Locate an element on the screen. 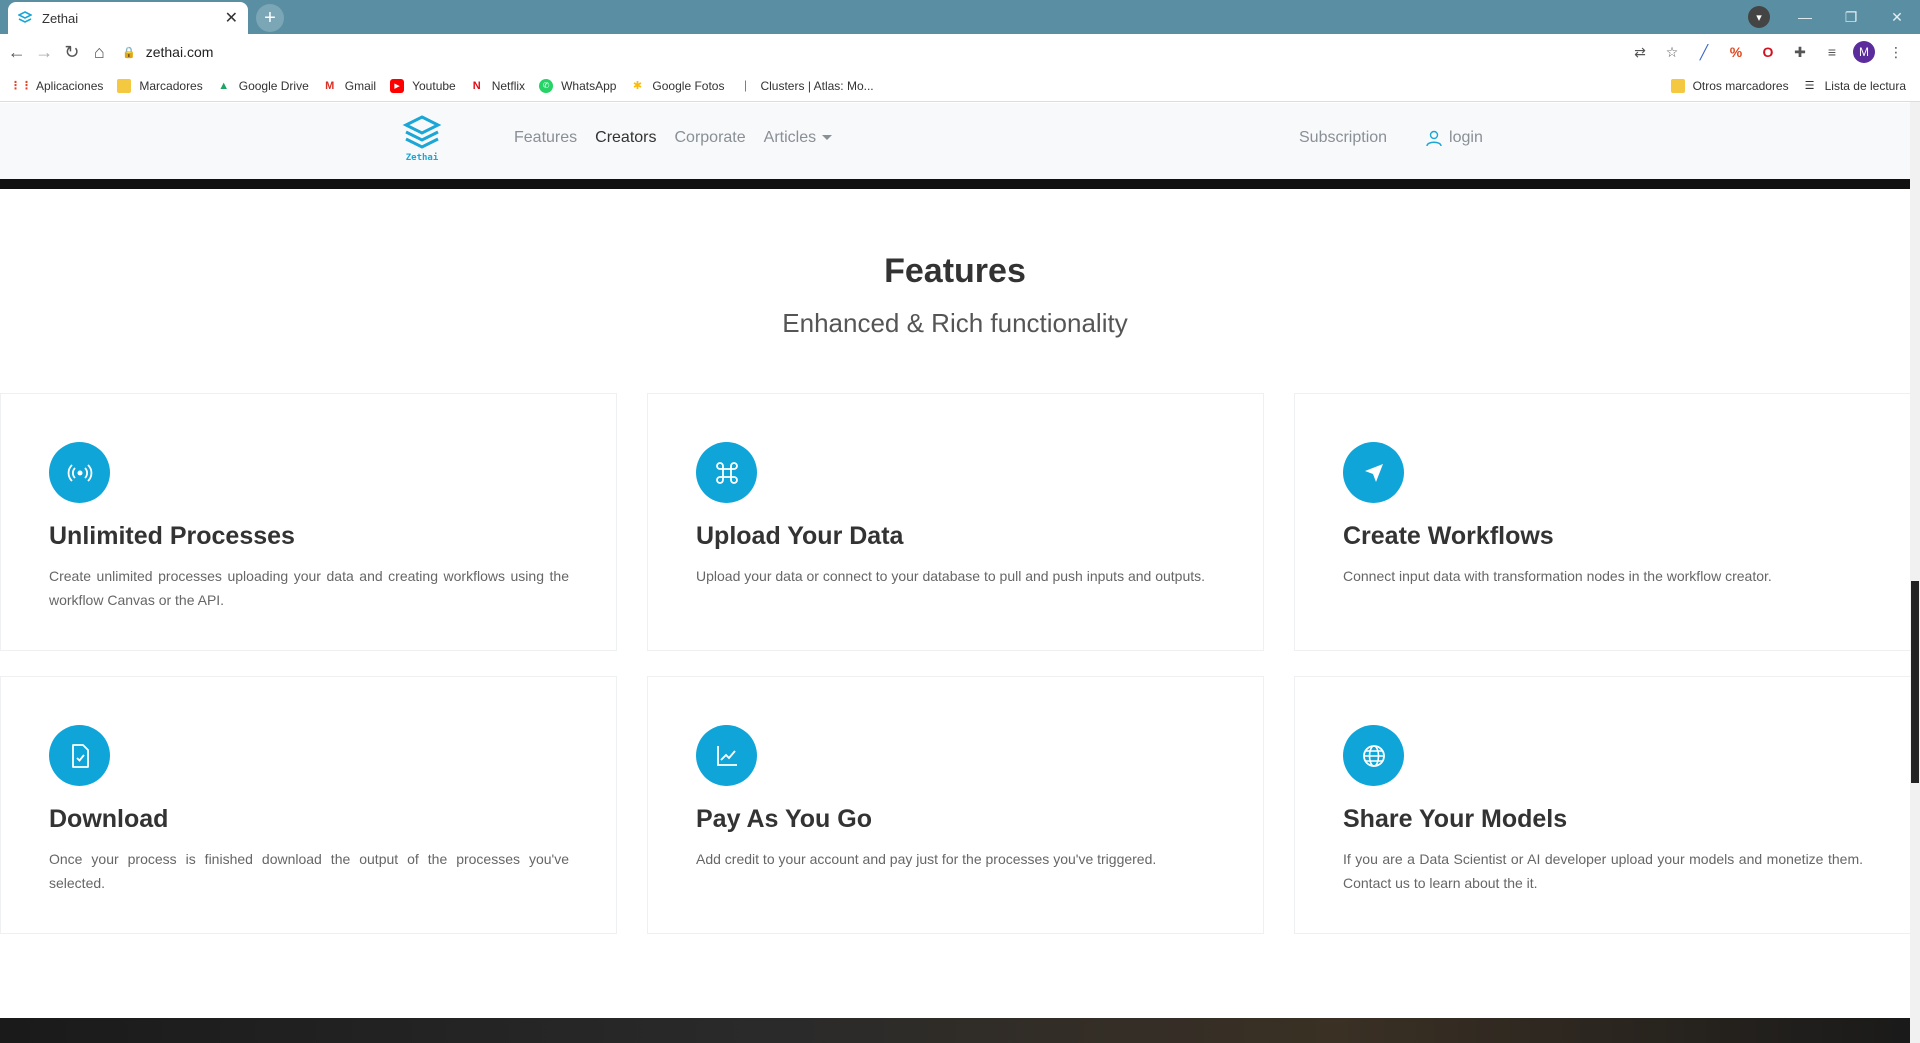 The image size is (1920, 1043). hero-image-strip is located at coordinates (955, 184).